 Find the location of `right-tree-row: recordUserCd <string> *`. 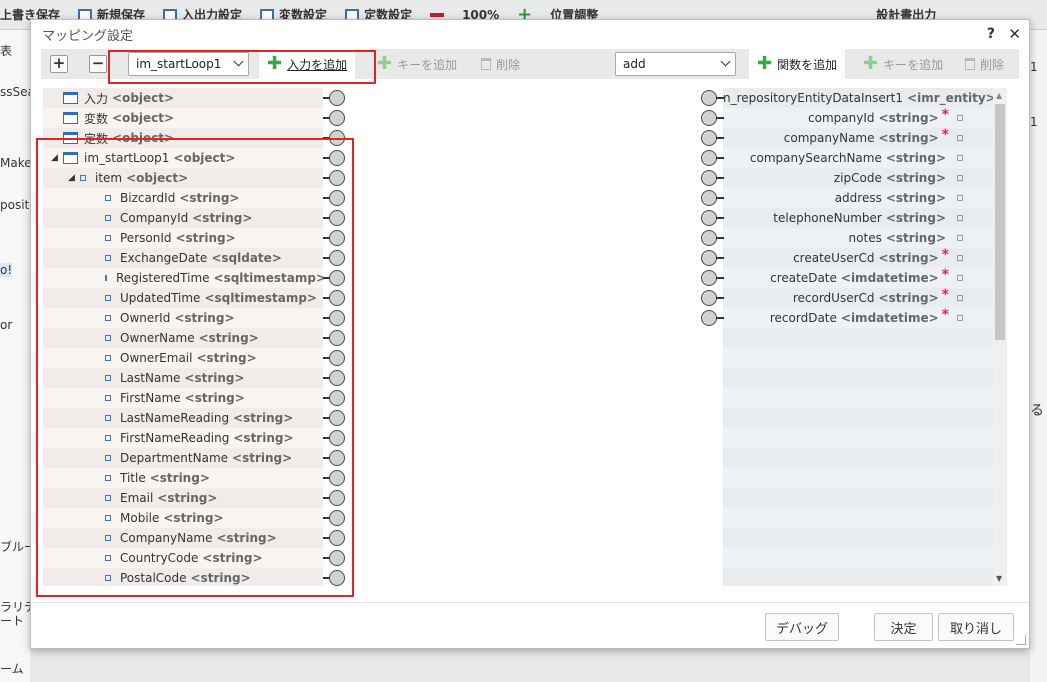

right-tree-row: recordUserCd <string> * is located at coordinates (843, 298).